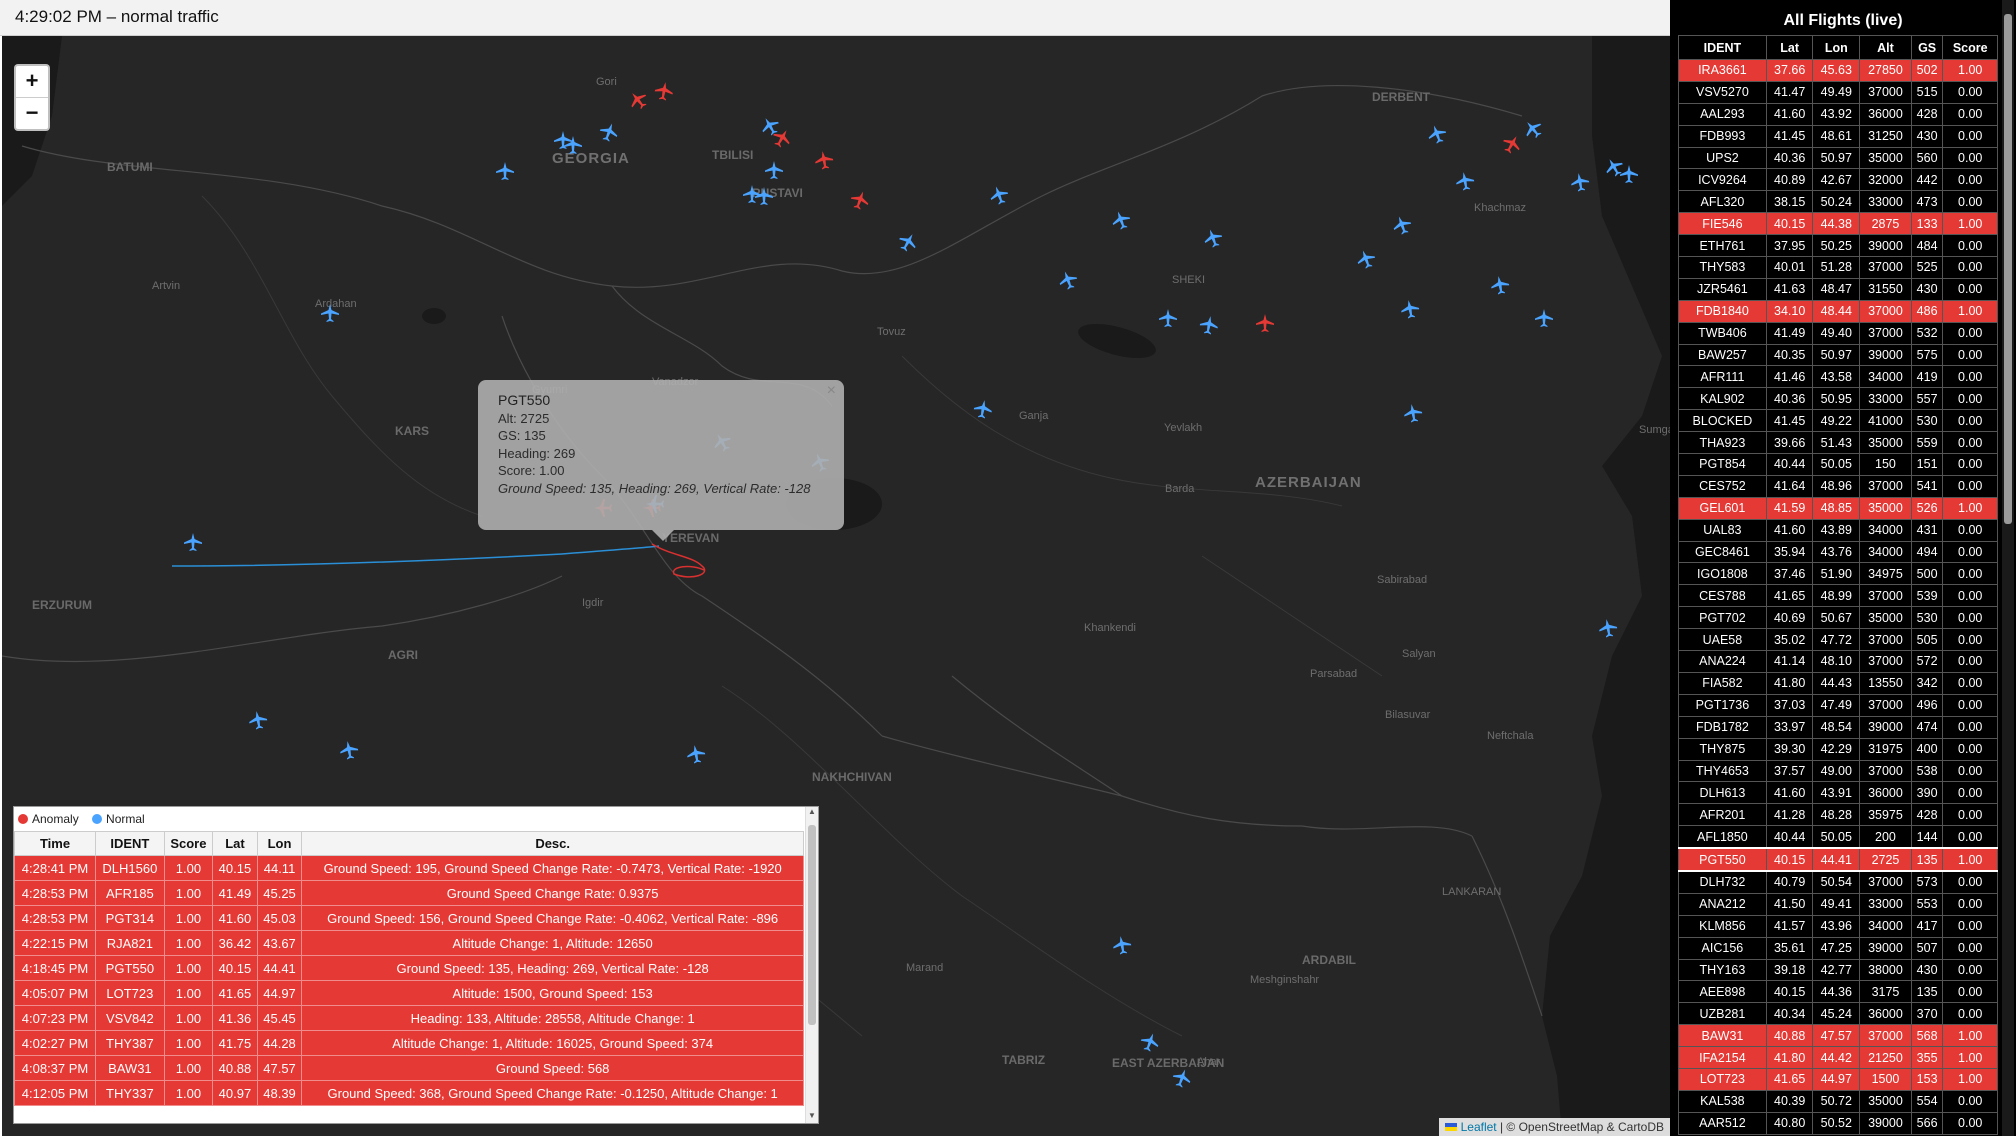  Describe the element at coordinates (812, 925) in the screenshot. I see `anomaly-scroll-thumb` at that location.